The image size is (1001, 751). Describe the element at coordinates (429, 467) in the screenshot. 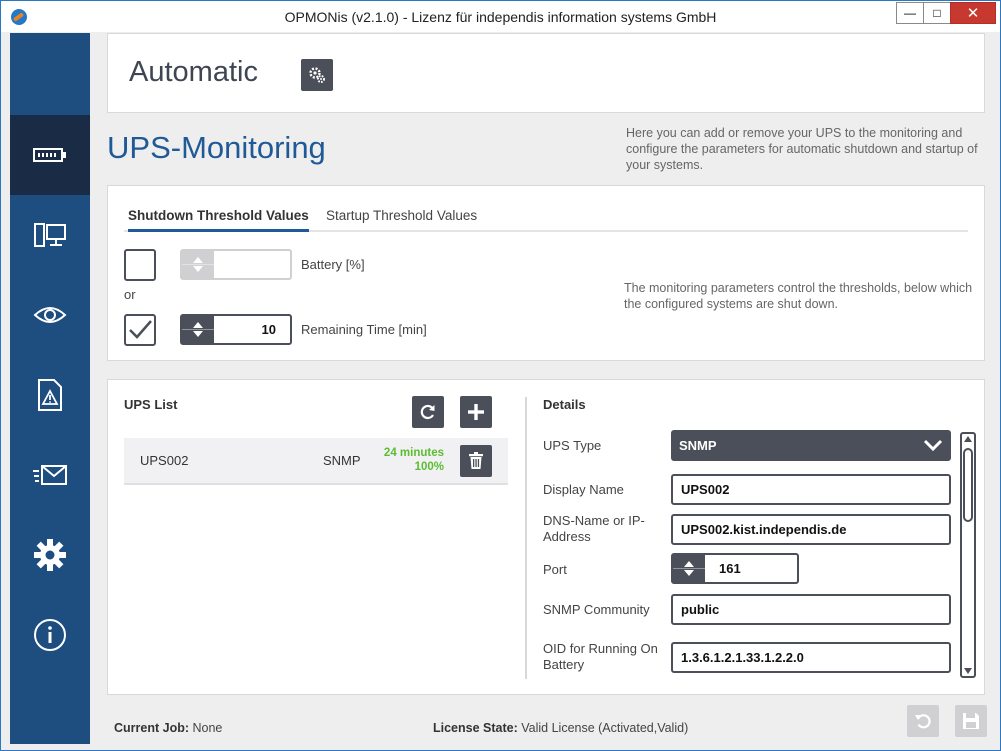

I see `ups-charge: 100%` at that location.